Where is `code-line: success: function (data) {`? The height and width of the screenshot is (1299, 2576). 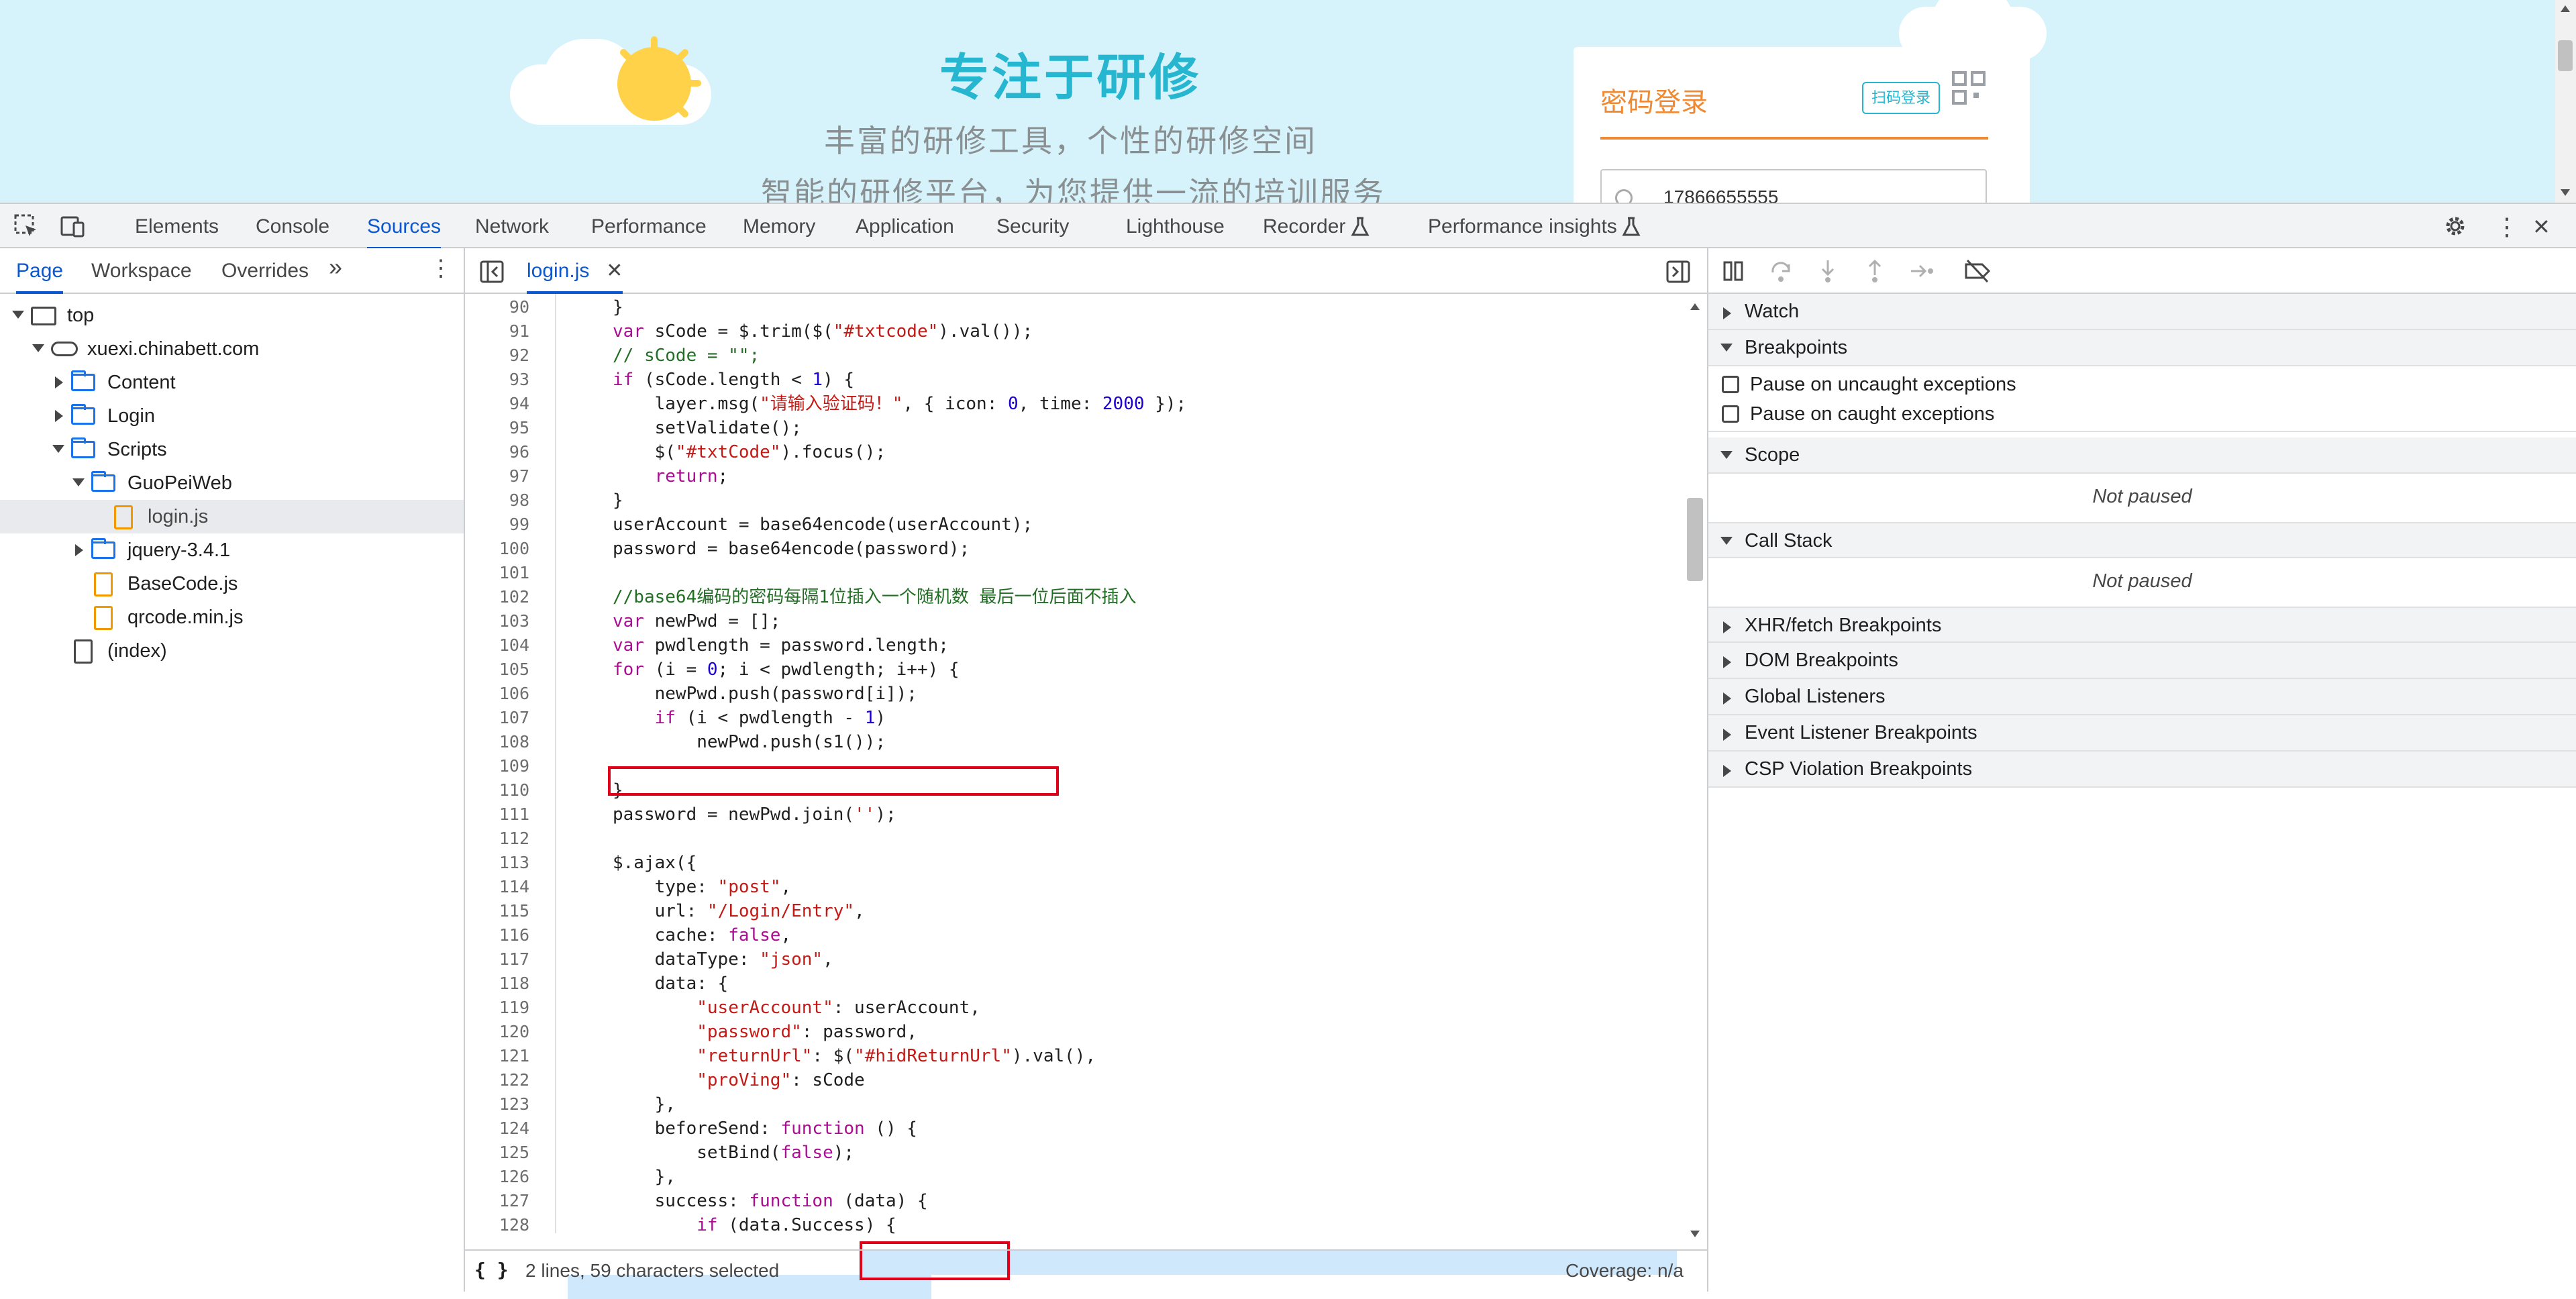 code-line: success: function (data) { is located at coordinates (770, 1201).